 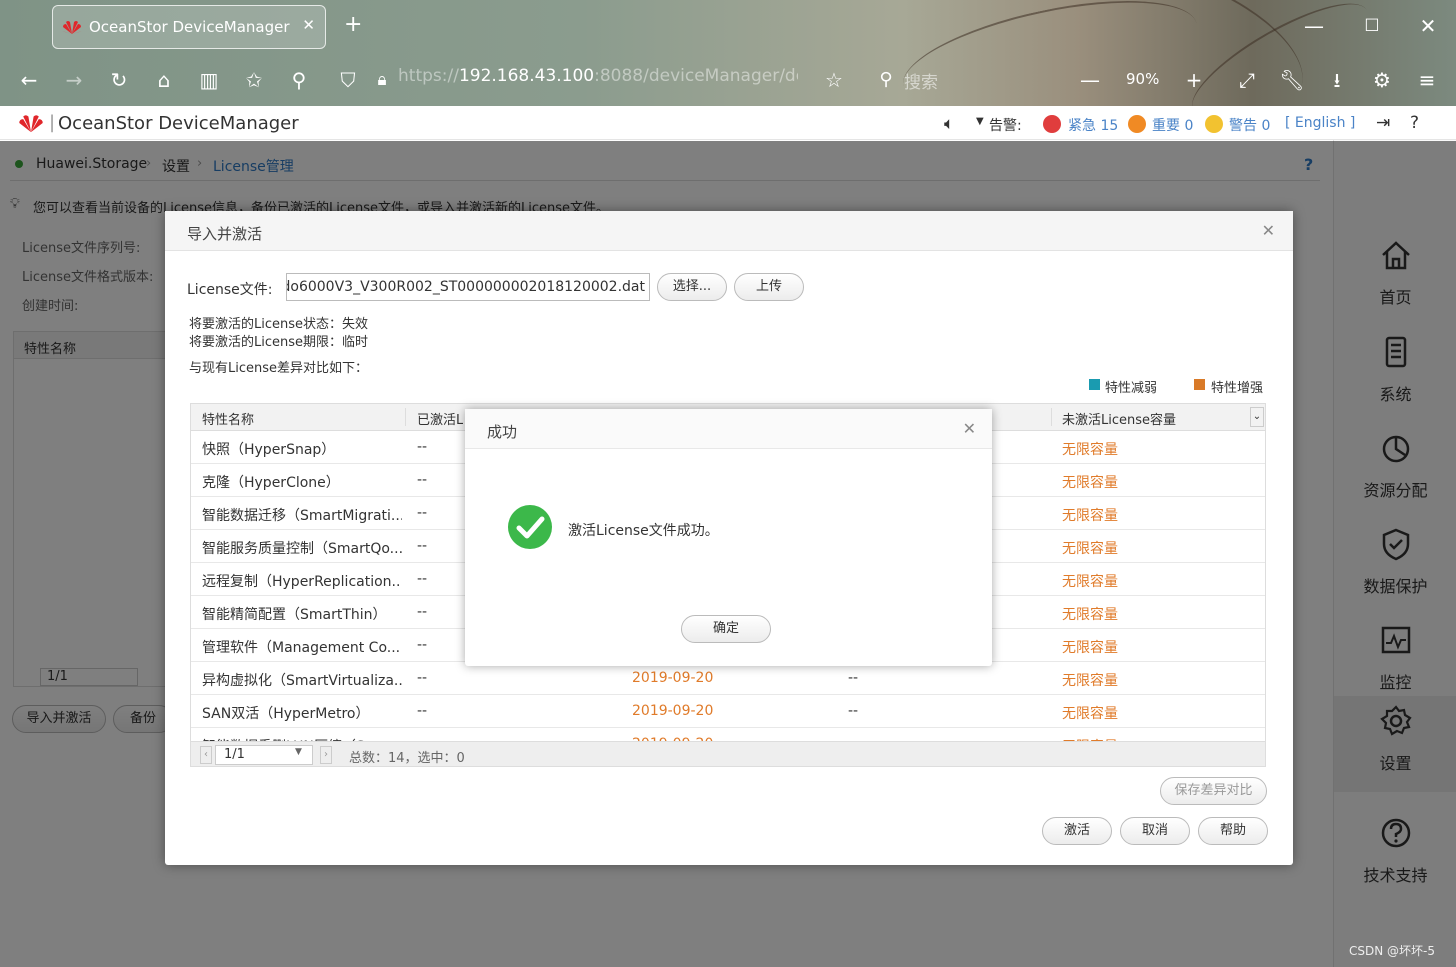 I want to click on major-alarm-icon, so click(x=1137, y=124).